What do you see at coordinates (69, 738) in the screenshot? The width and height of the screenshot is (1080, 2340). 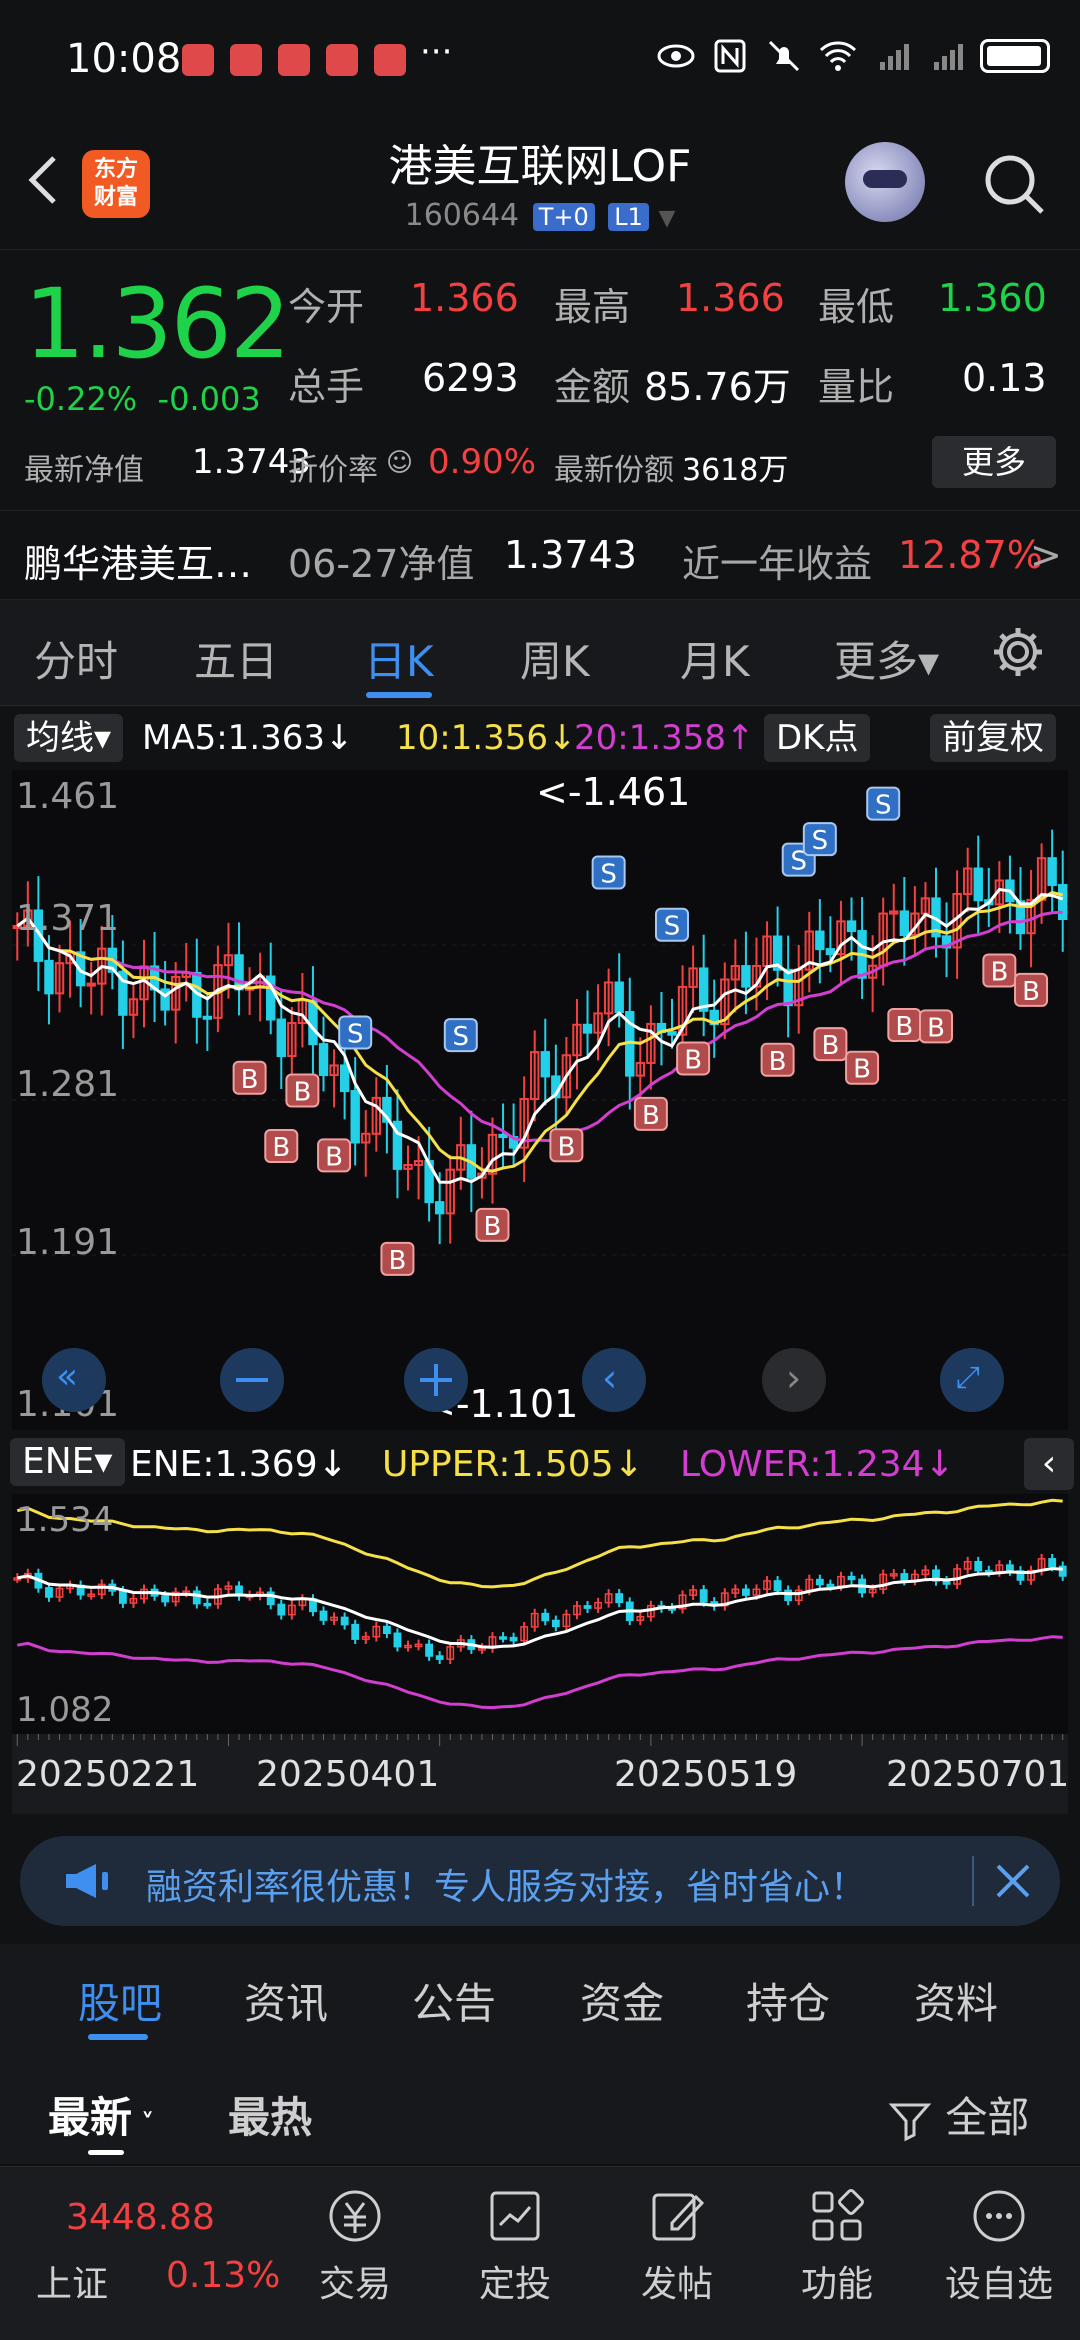 I see `ma-selector: 均线▾` at bounding box center [69, 738].